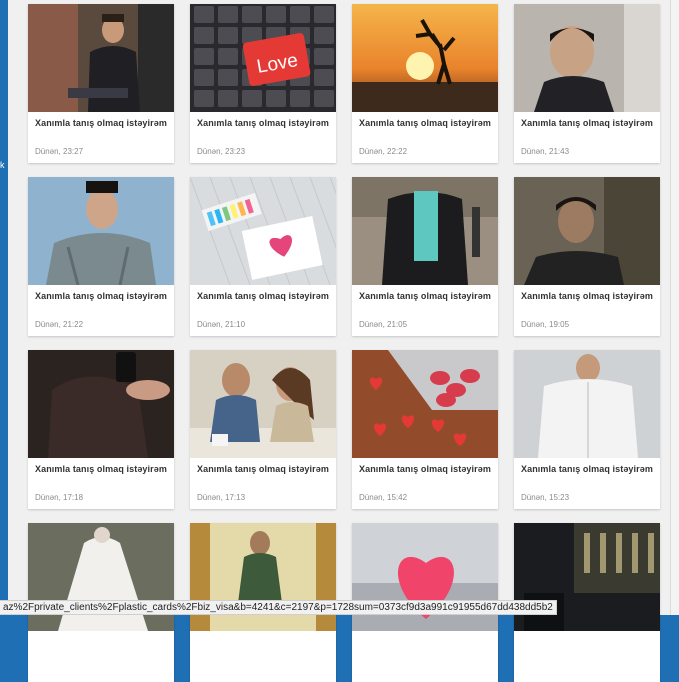  I want to click on heart-drawing-photo, so click(263, 231).